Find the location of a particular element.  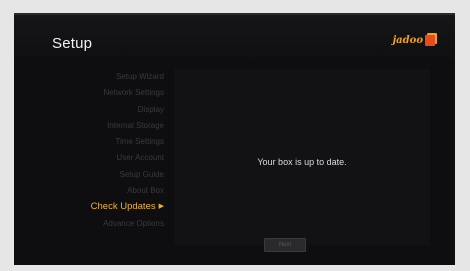

menu-item-user-account: User Account is located at coordinates (116, 158).